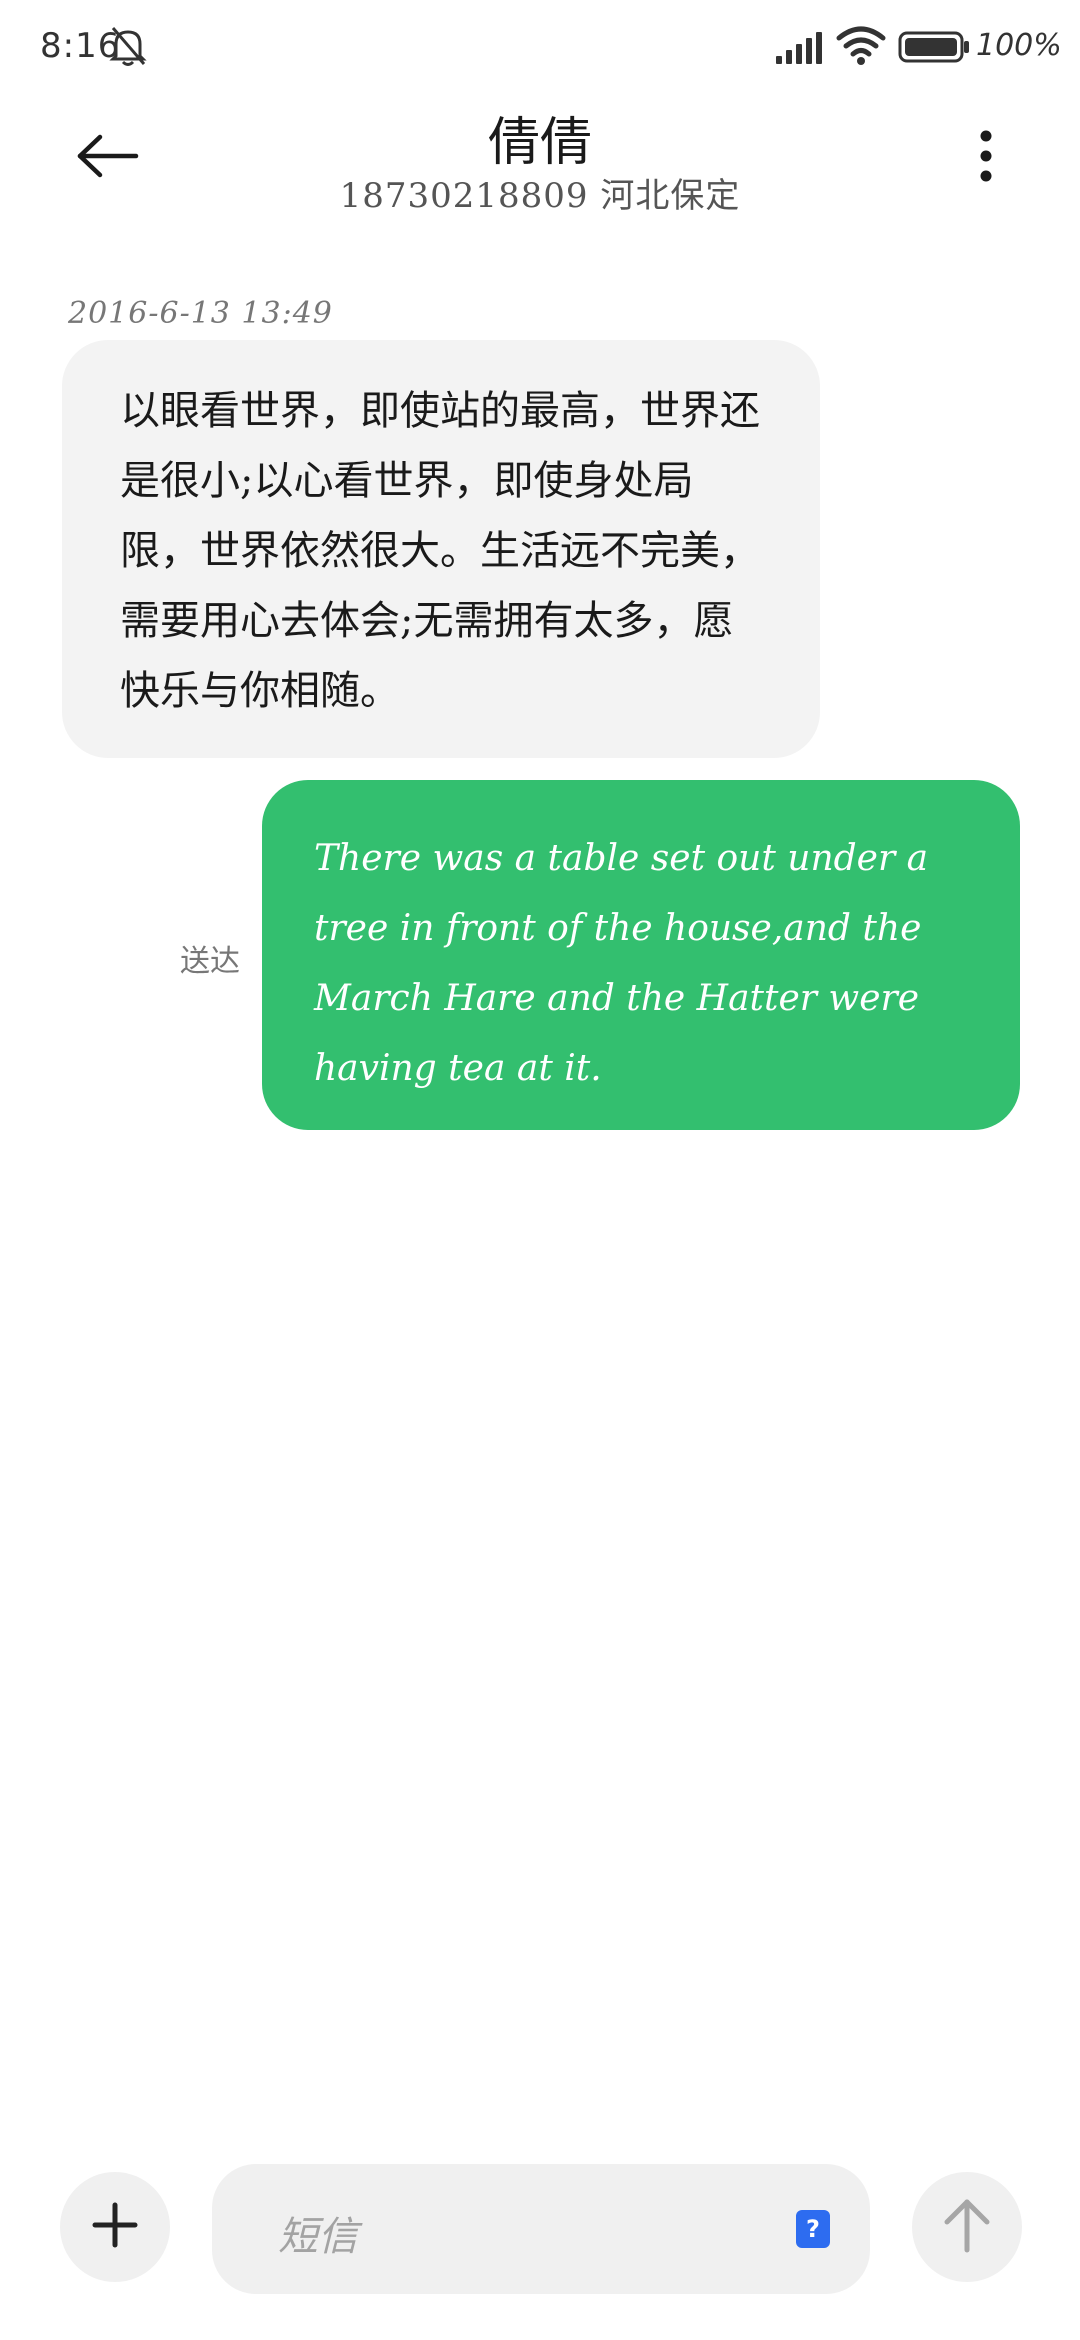 The image size is (1080, 2340). Describe the element at coordinates (540, 196) in the screenshot. I see `contact-phone-location: 18730218809 河北保定` at that location.